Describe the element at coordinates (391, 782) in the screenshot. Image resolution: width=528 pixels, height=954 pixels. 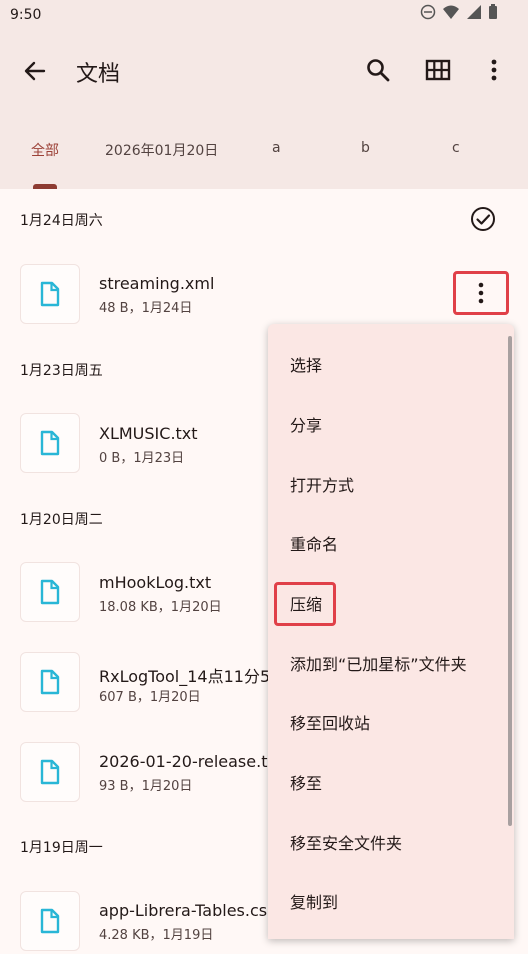
I see `menu-item-move-to: 移至` at that location.